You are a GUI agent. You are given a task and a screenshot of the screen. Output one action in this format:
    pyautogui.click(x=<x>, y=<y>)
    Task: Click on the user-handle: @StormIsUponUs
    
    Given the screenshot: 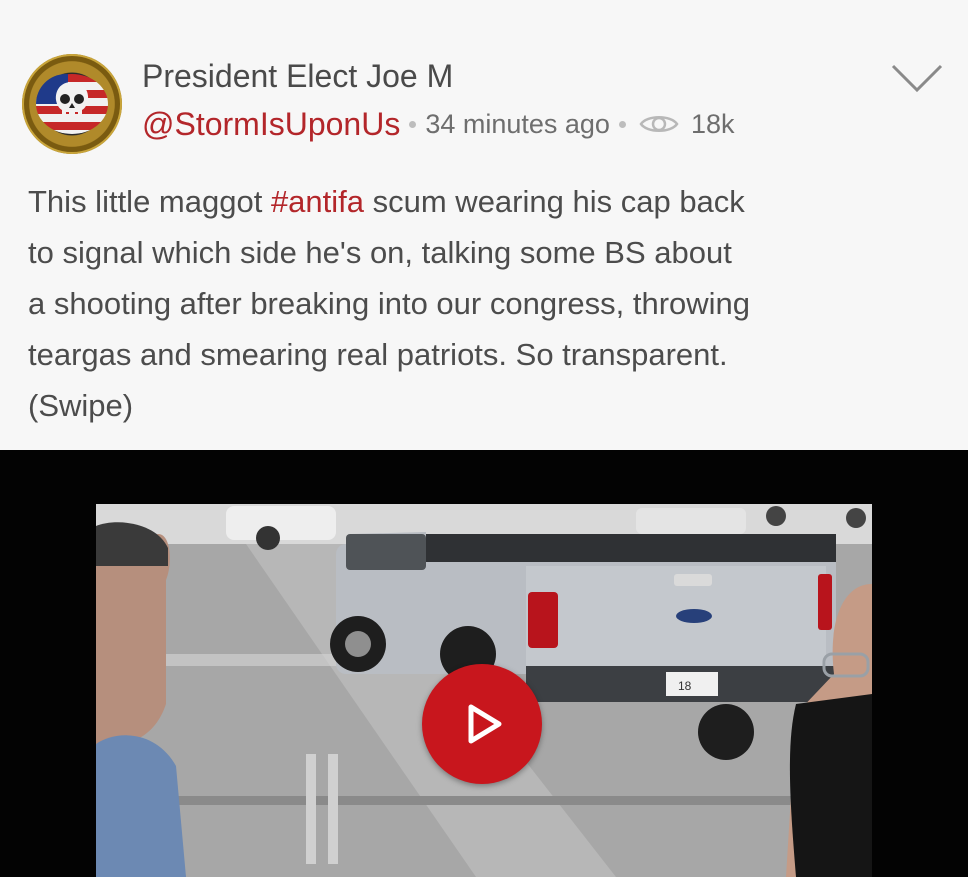 What is the action you would take?
    pyautogui.click(x=271, y=124)
    